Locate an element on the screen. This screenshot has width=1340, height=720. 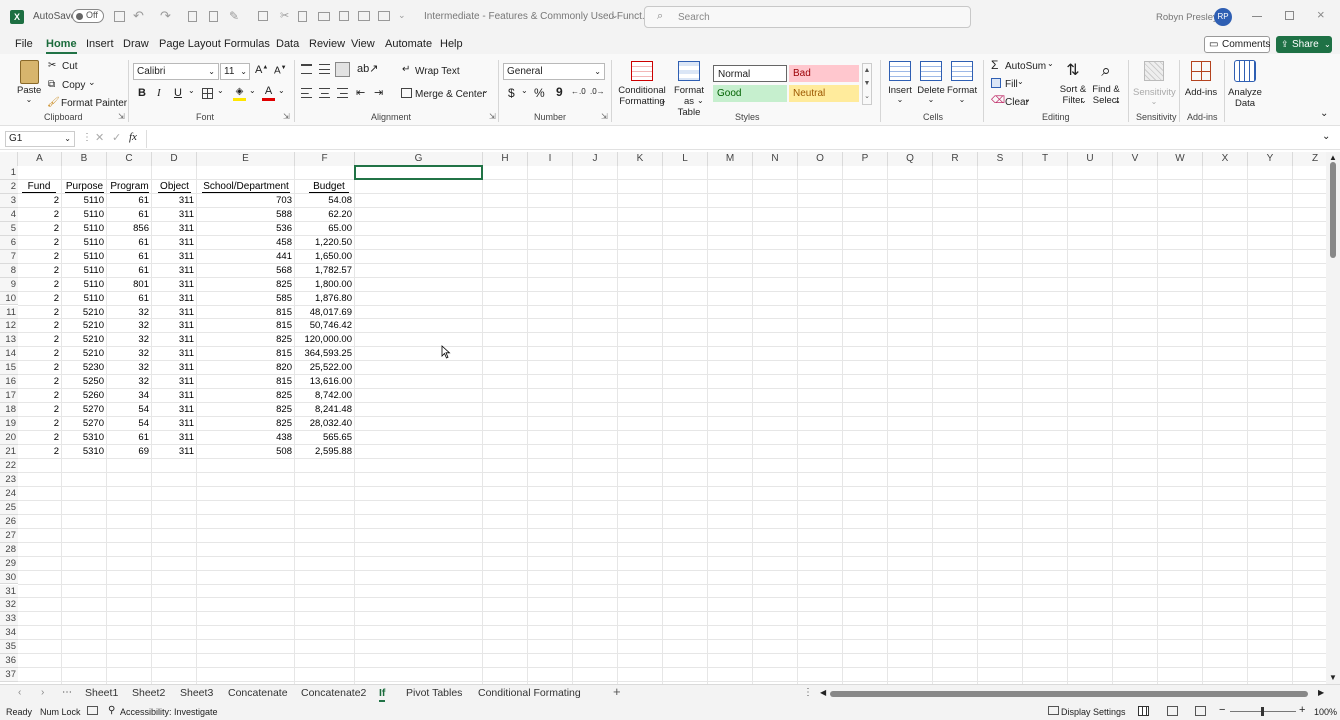
column-header-e: E is located at coordinates (246, 159).